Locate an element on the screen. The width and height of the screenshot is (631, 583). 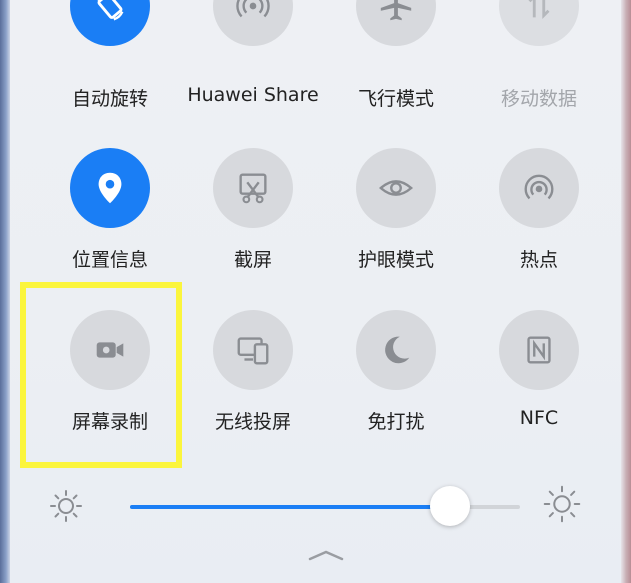
tile-eye-comfort: 护眼模式 is located at coordinates (396, 209).